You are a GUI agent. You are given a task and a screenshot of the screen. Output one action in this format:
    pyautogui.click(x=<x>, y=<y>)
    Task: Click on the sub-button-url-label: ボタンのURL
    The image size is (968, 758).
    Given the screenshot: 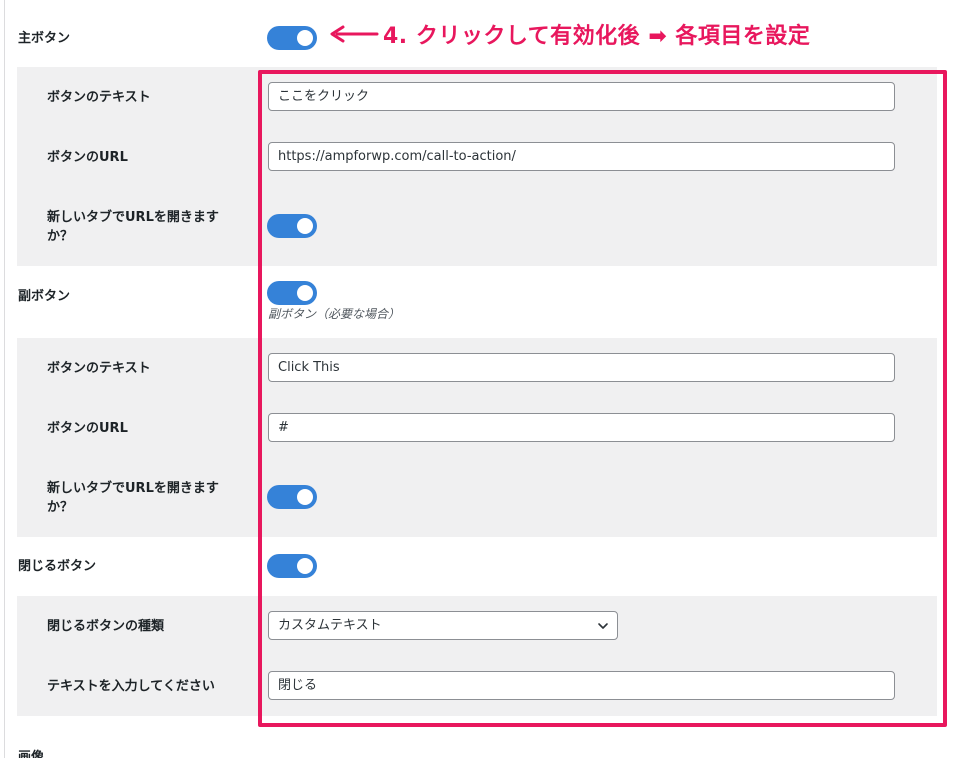 What is the action you would take?
    pyautogui.click(x=87, y=428)
    